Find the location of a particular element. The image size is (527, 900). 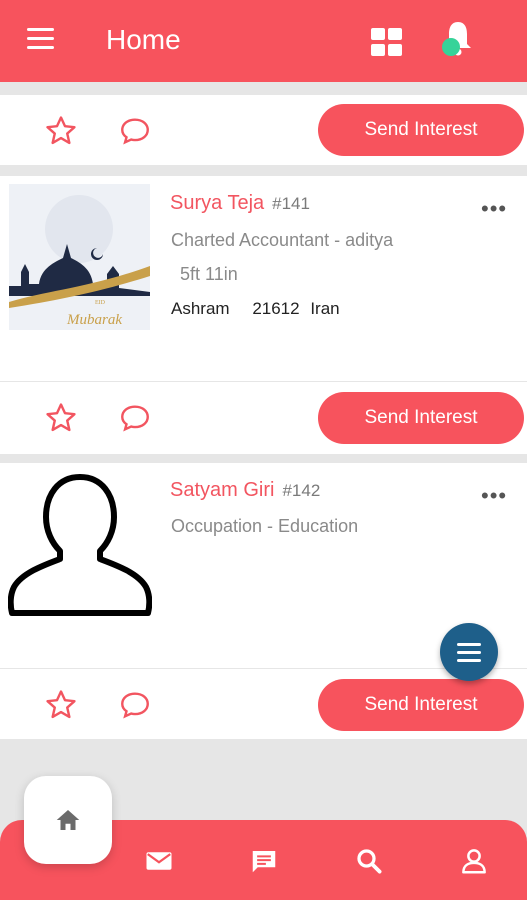

profile-name: Surya Teja is located at coordinates (217, 203).